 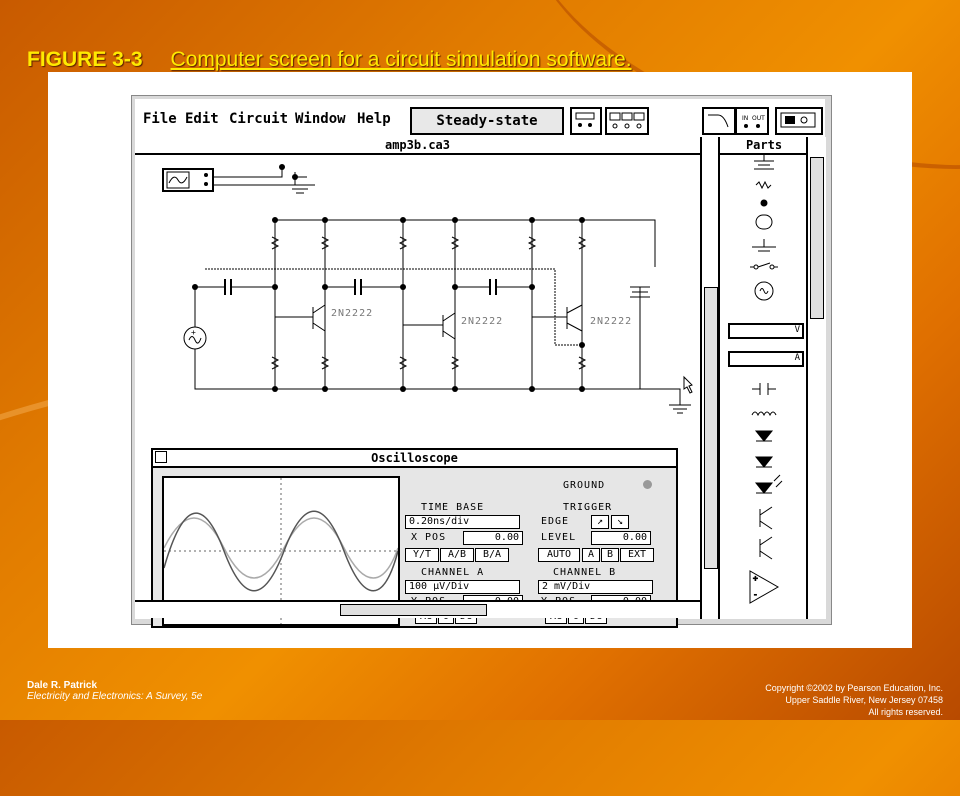 I want to click on vertical-scrollbar, so click(x=710, y=378).